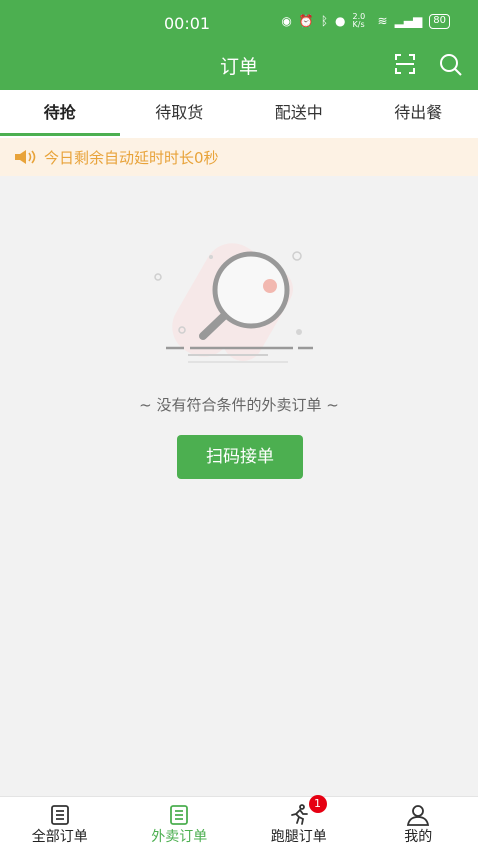 The height and width of the screenshot is (850, 478). Describe the element at coordinates (340, 21) in the screenshot. I see `location-icon: ●` at that location.